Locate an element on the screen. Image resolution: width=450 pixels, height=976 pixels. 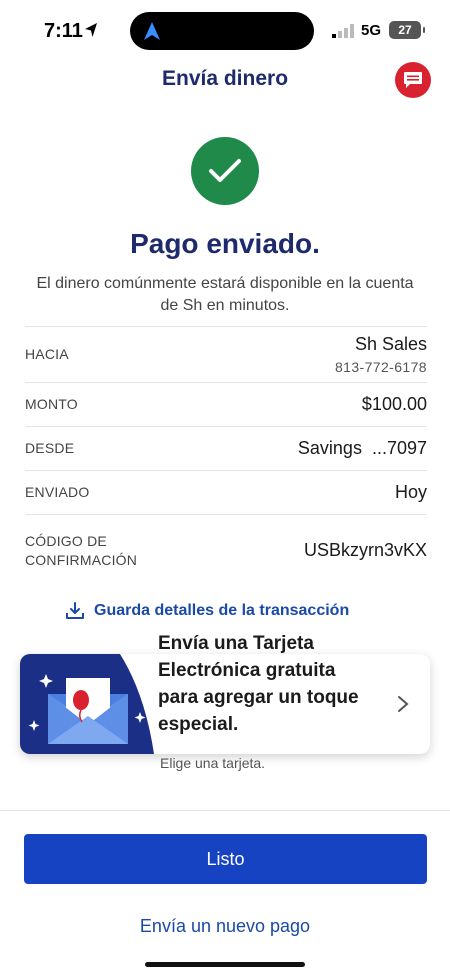
home-indicator is located at coordinates (225, 964).